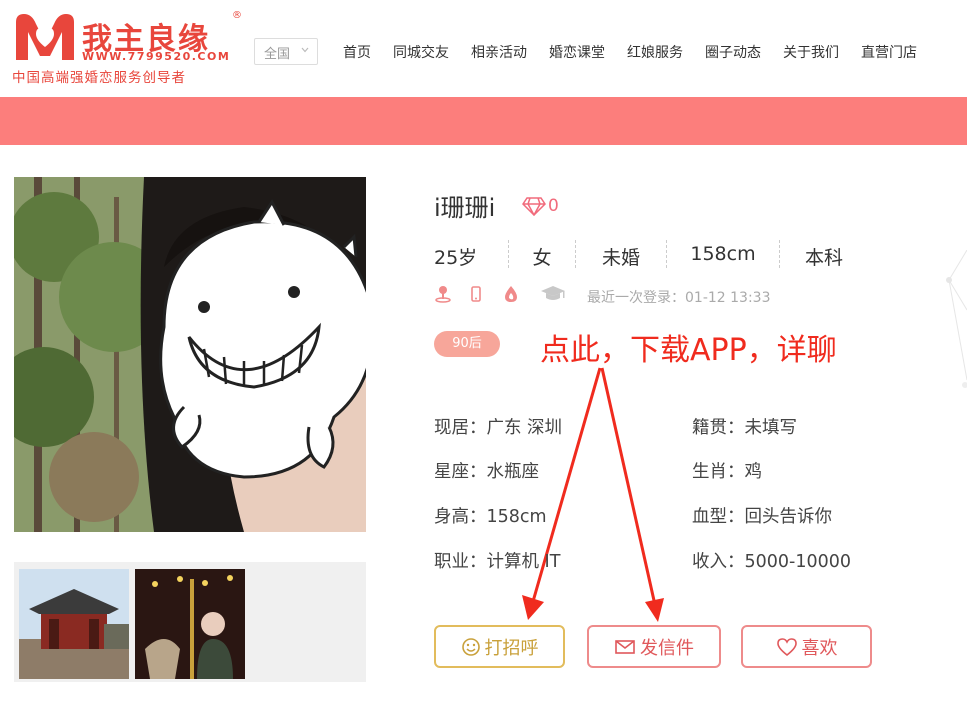  Describe the element at coordinates (499, 52) in the screenshot. I see `nav-events: 相亲活动` at that location.